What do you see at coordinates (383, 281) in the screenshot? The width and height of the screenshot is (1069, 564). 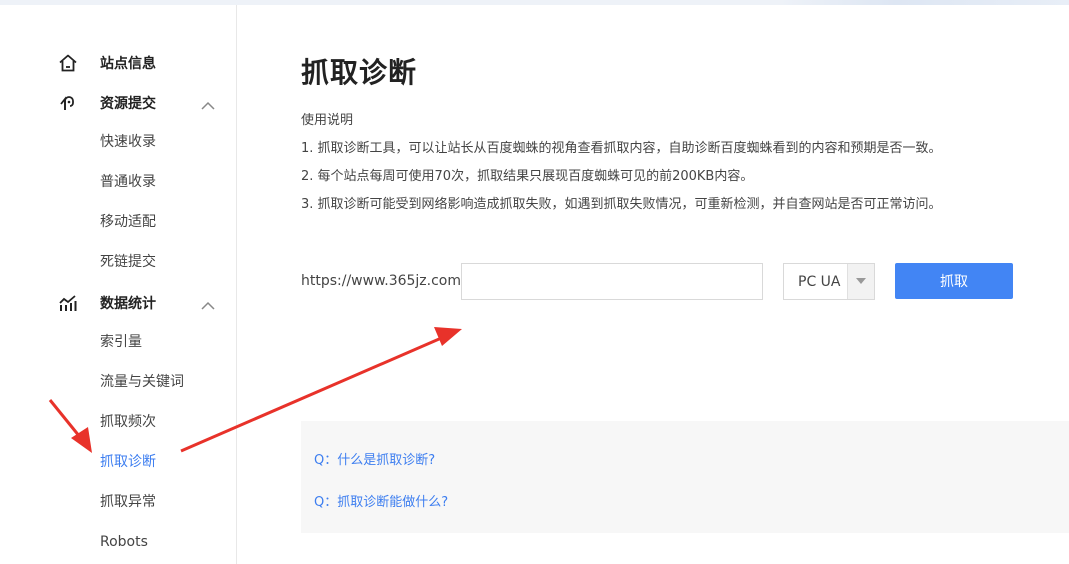 I see `url-prefix: https://www.365jz.com/` at bounding box center [383, 281].